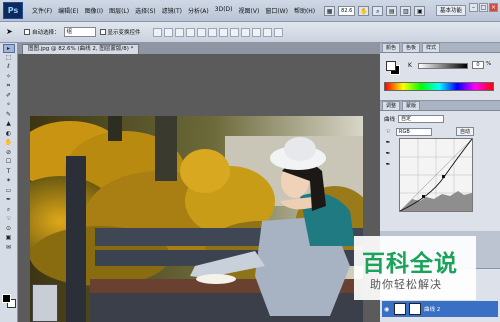 The height and width of the screenshot is (322, 500). Describe the element at coordinates (179, 32) in the screenshot. I see `align-bottom-icon` at that location.